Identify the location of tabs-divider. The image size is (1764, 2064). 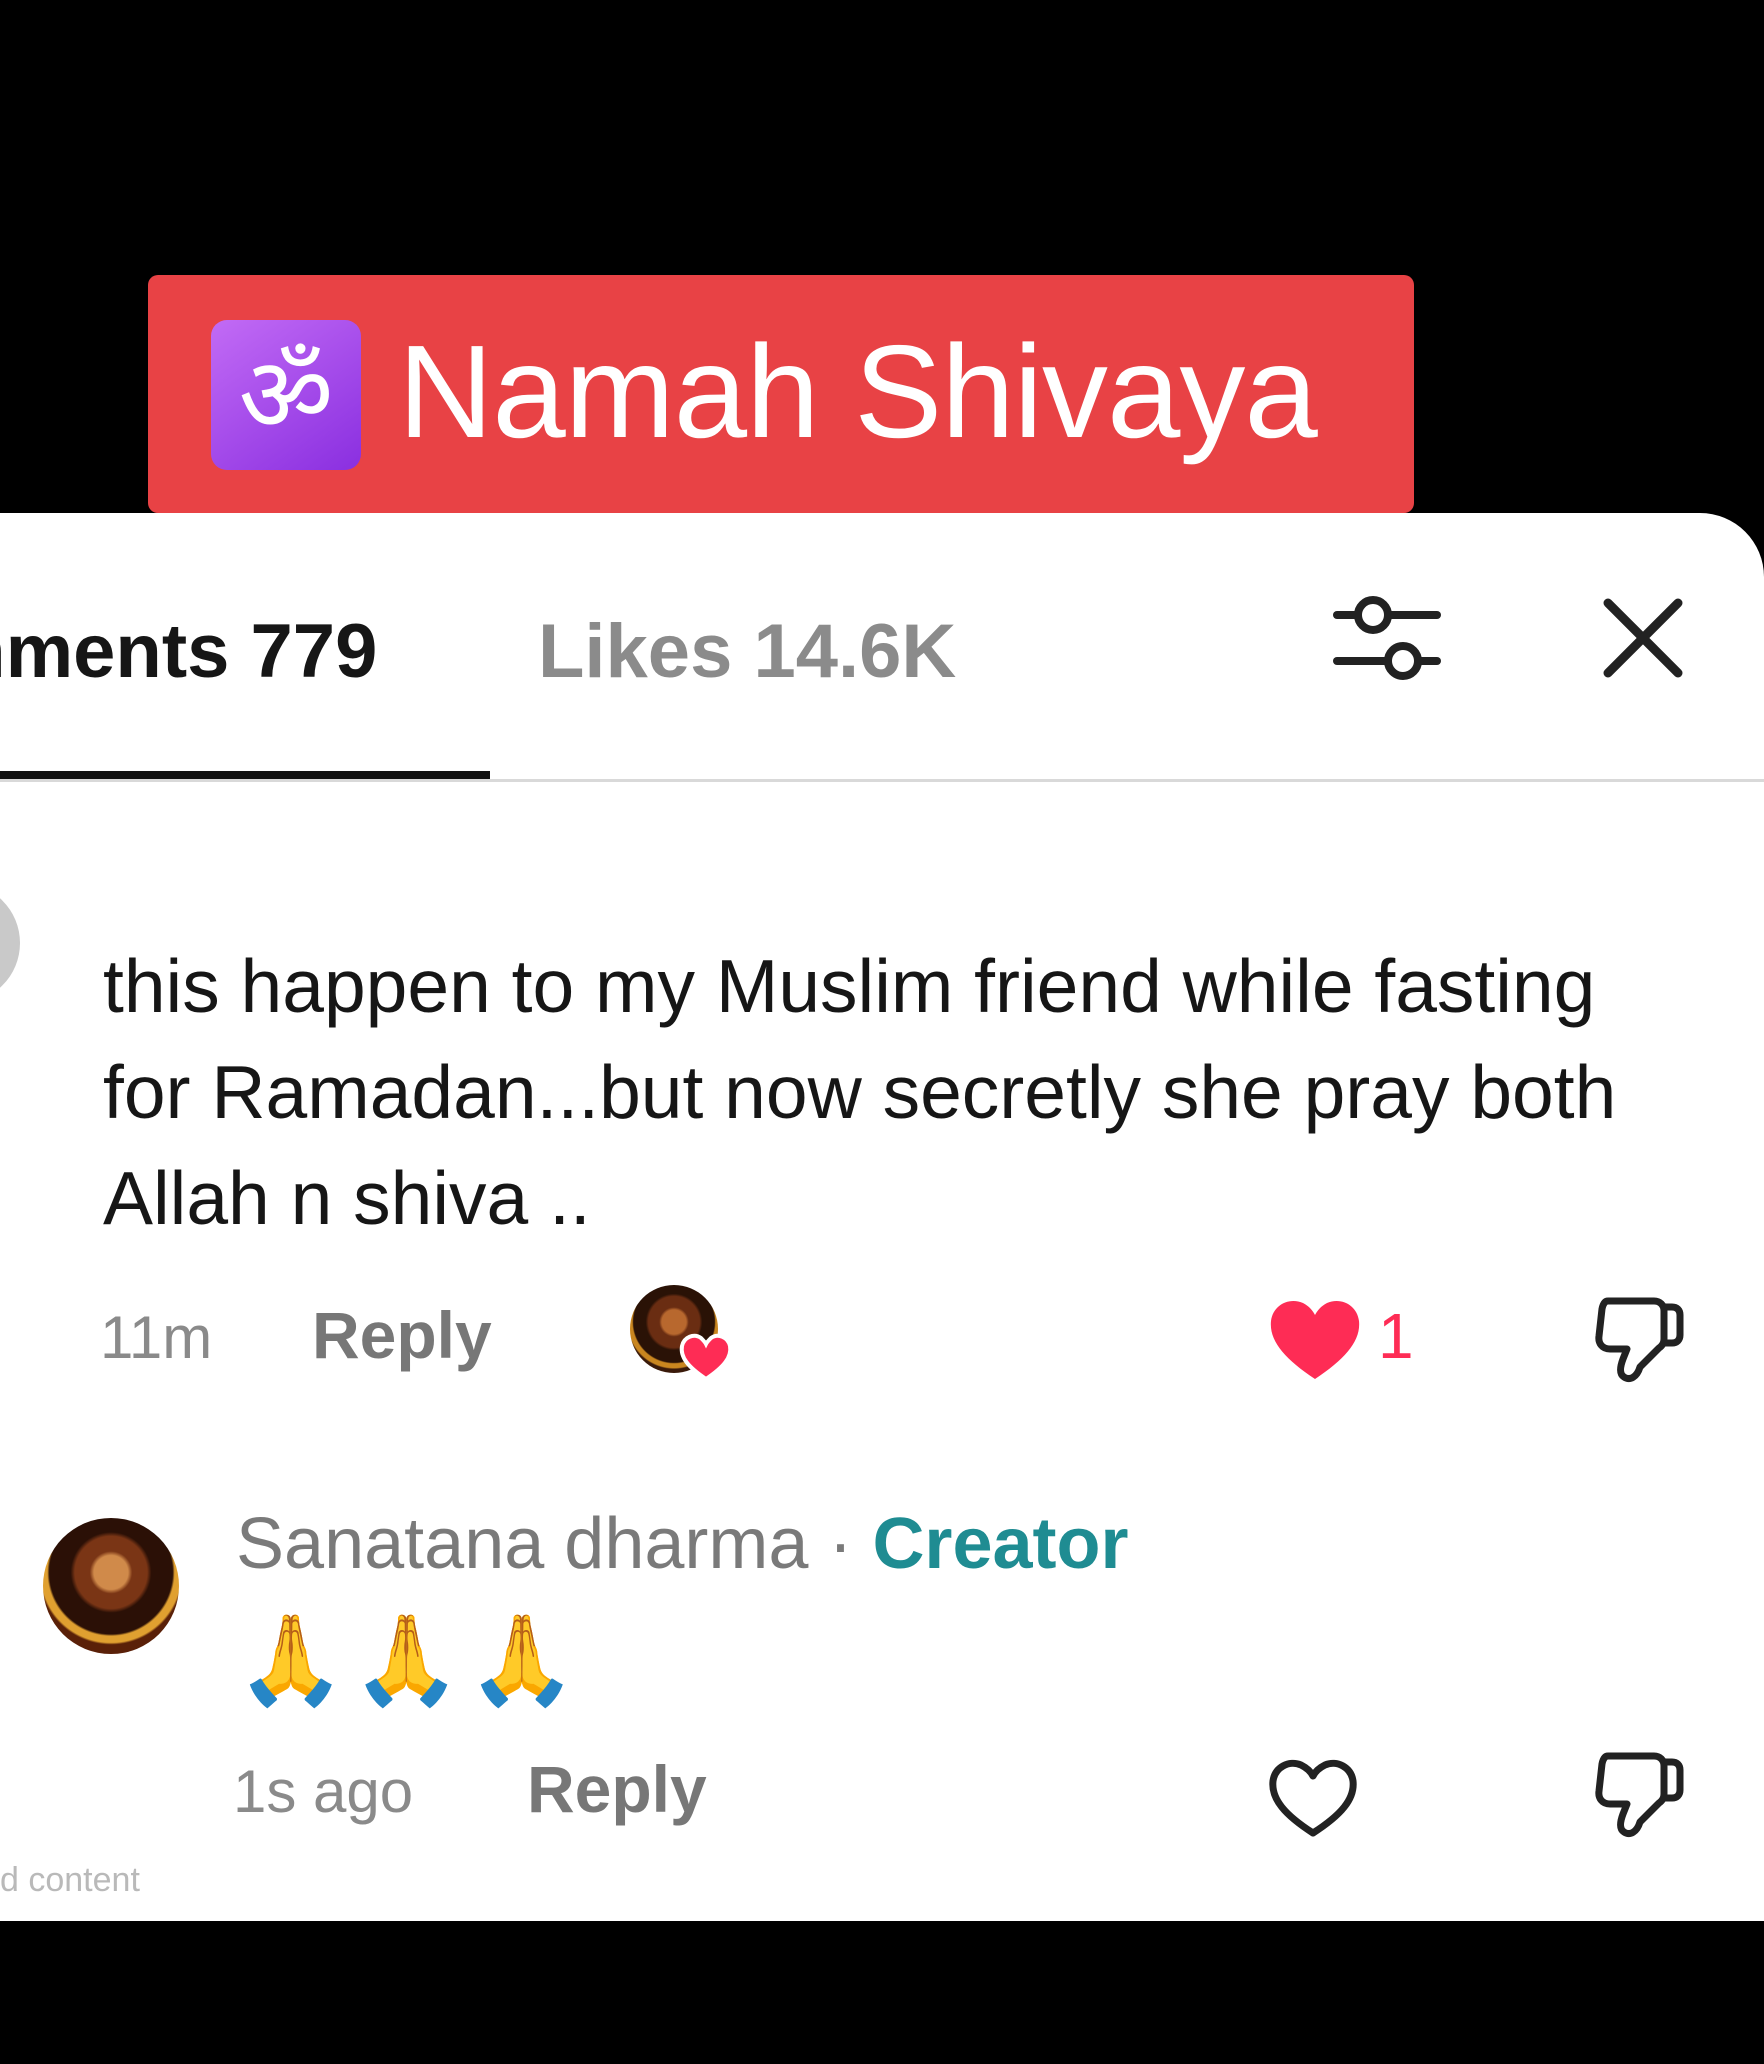
(882, 780).